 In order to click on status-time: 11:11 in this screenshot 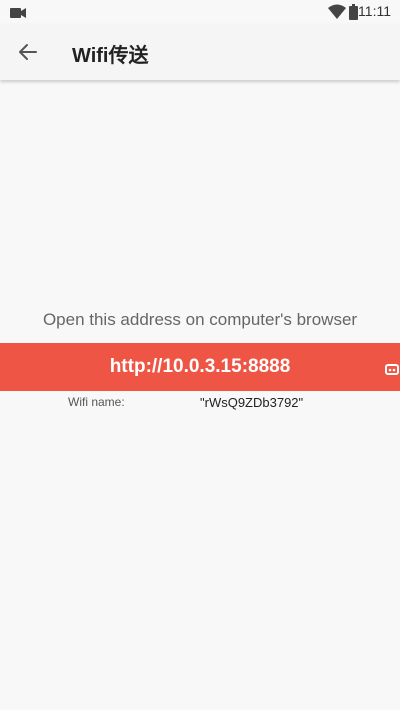, I will do `click(374, 11)`.